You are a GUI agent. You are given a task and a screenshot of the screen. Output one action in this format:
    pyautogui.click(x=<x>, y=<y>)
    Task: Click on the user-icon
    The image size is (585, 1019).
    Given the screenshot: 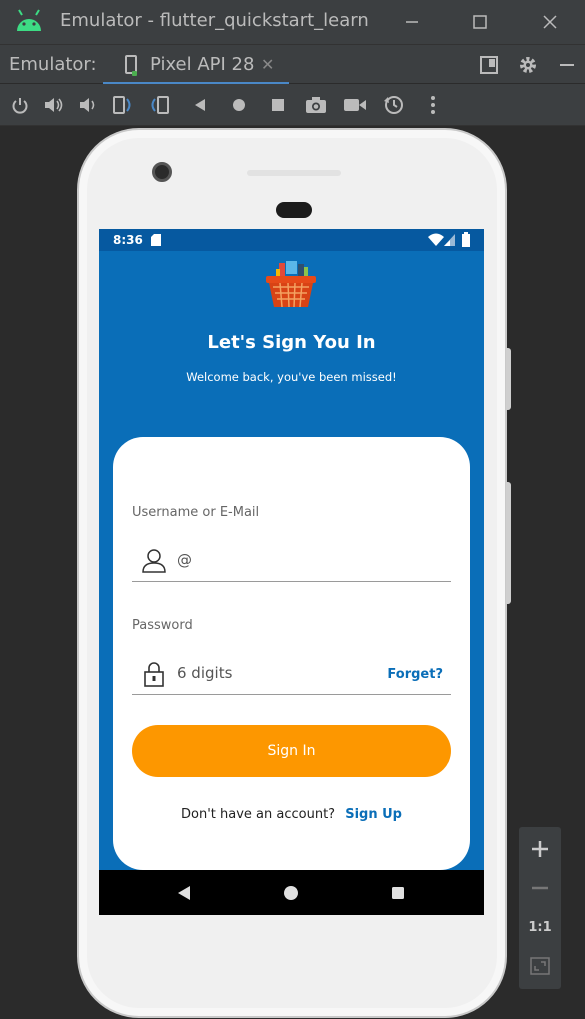 What is the action you would take?
    pyautogui.click(x=154, y=561)
    